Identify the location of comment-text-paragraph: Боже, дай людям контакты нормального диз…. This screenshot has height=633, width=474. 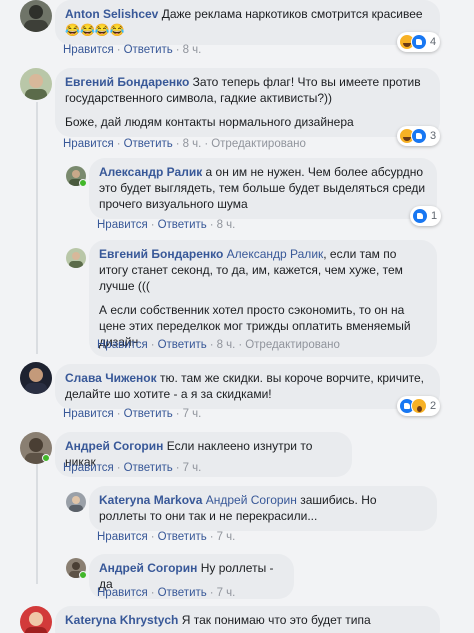
(209, 122).